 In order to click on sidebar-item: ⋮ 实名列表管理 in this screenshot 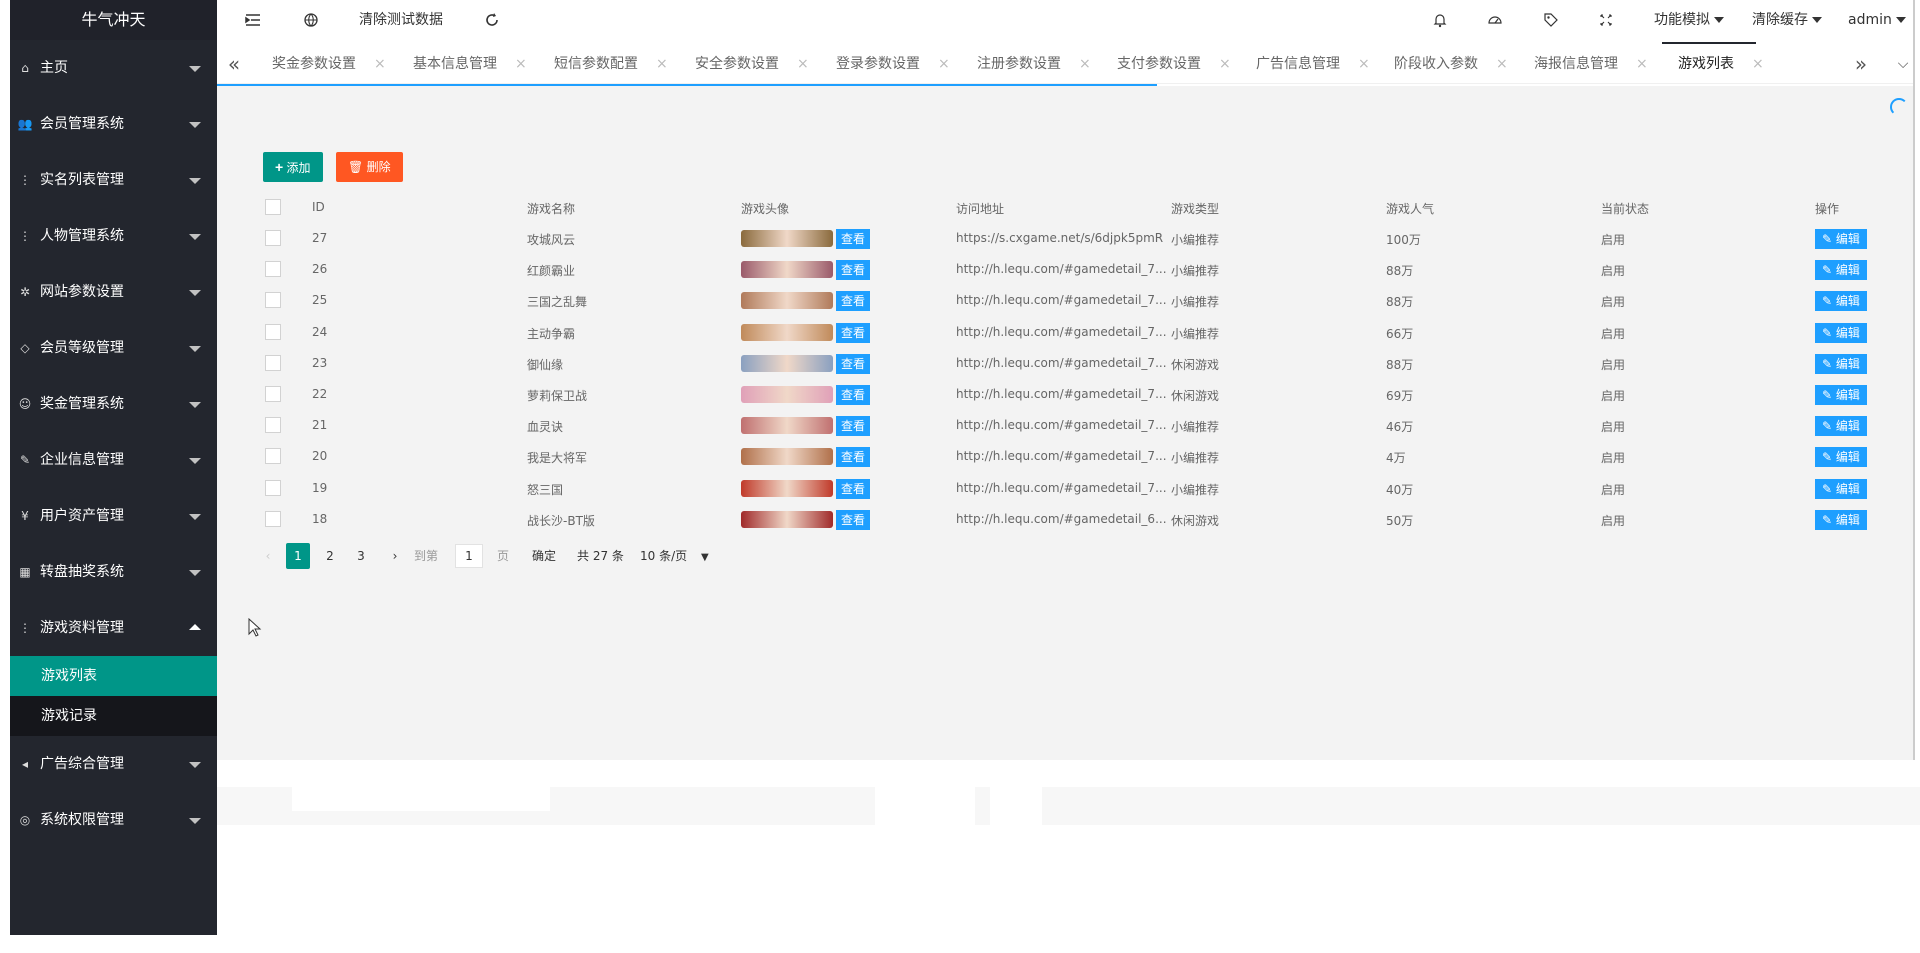, I will do `click(113, 180)`.